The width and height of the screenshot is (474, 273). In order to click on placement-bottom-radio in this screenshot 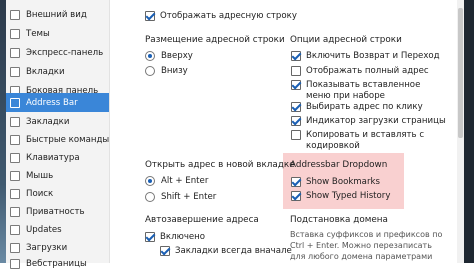, I will do `click(150, 71)`.